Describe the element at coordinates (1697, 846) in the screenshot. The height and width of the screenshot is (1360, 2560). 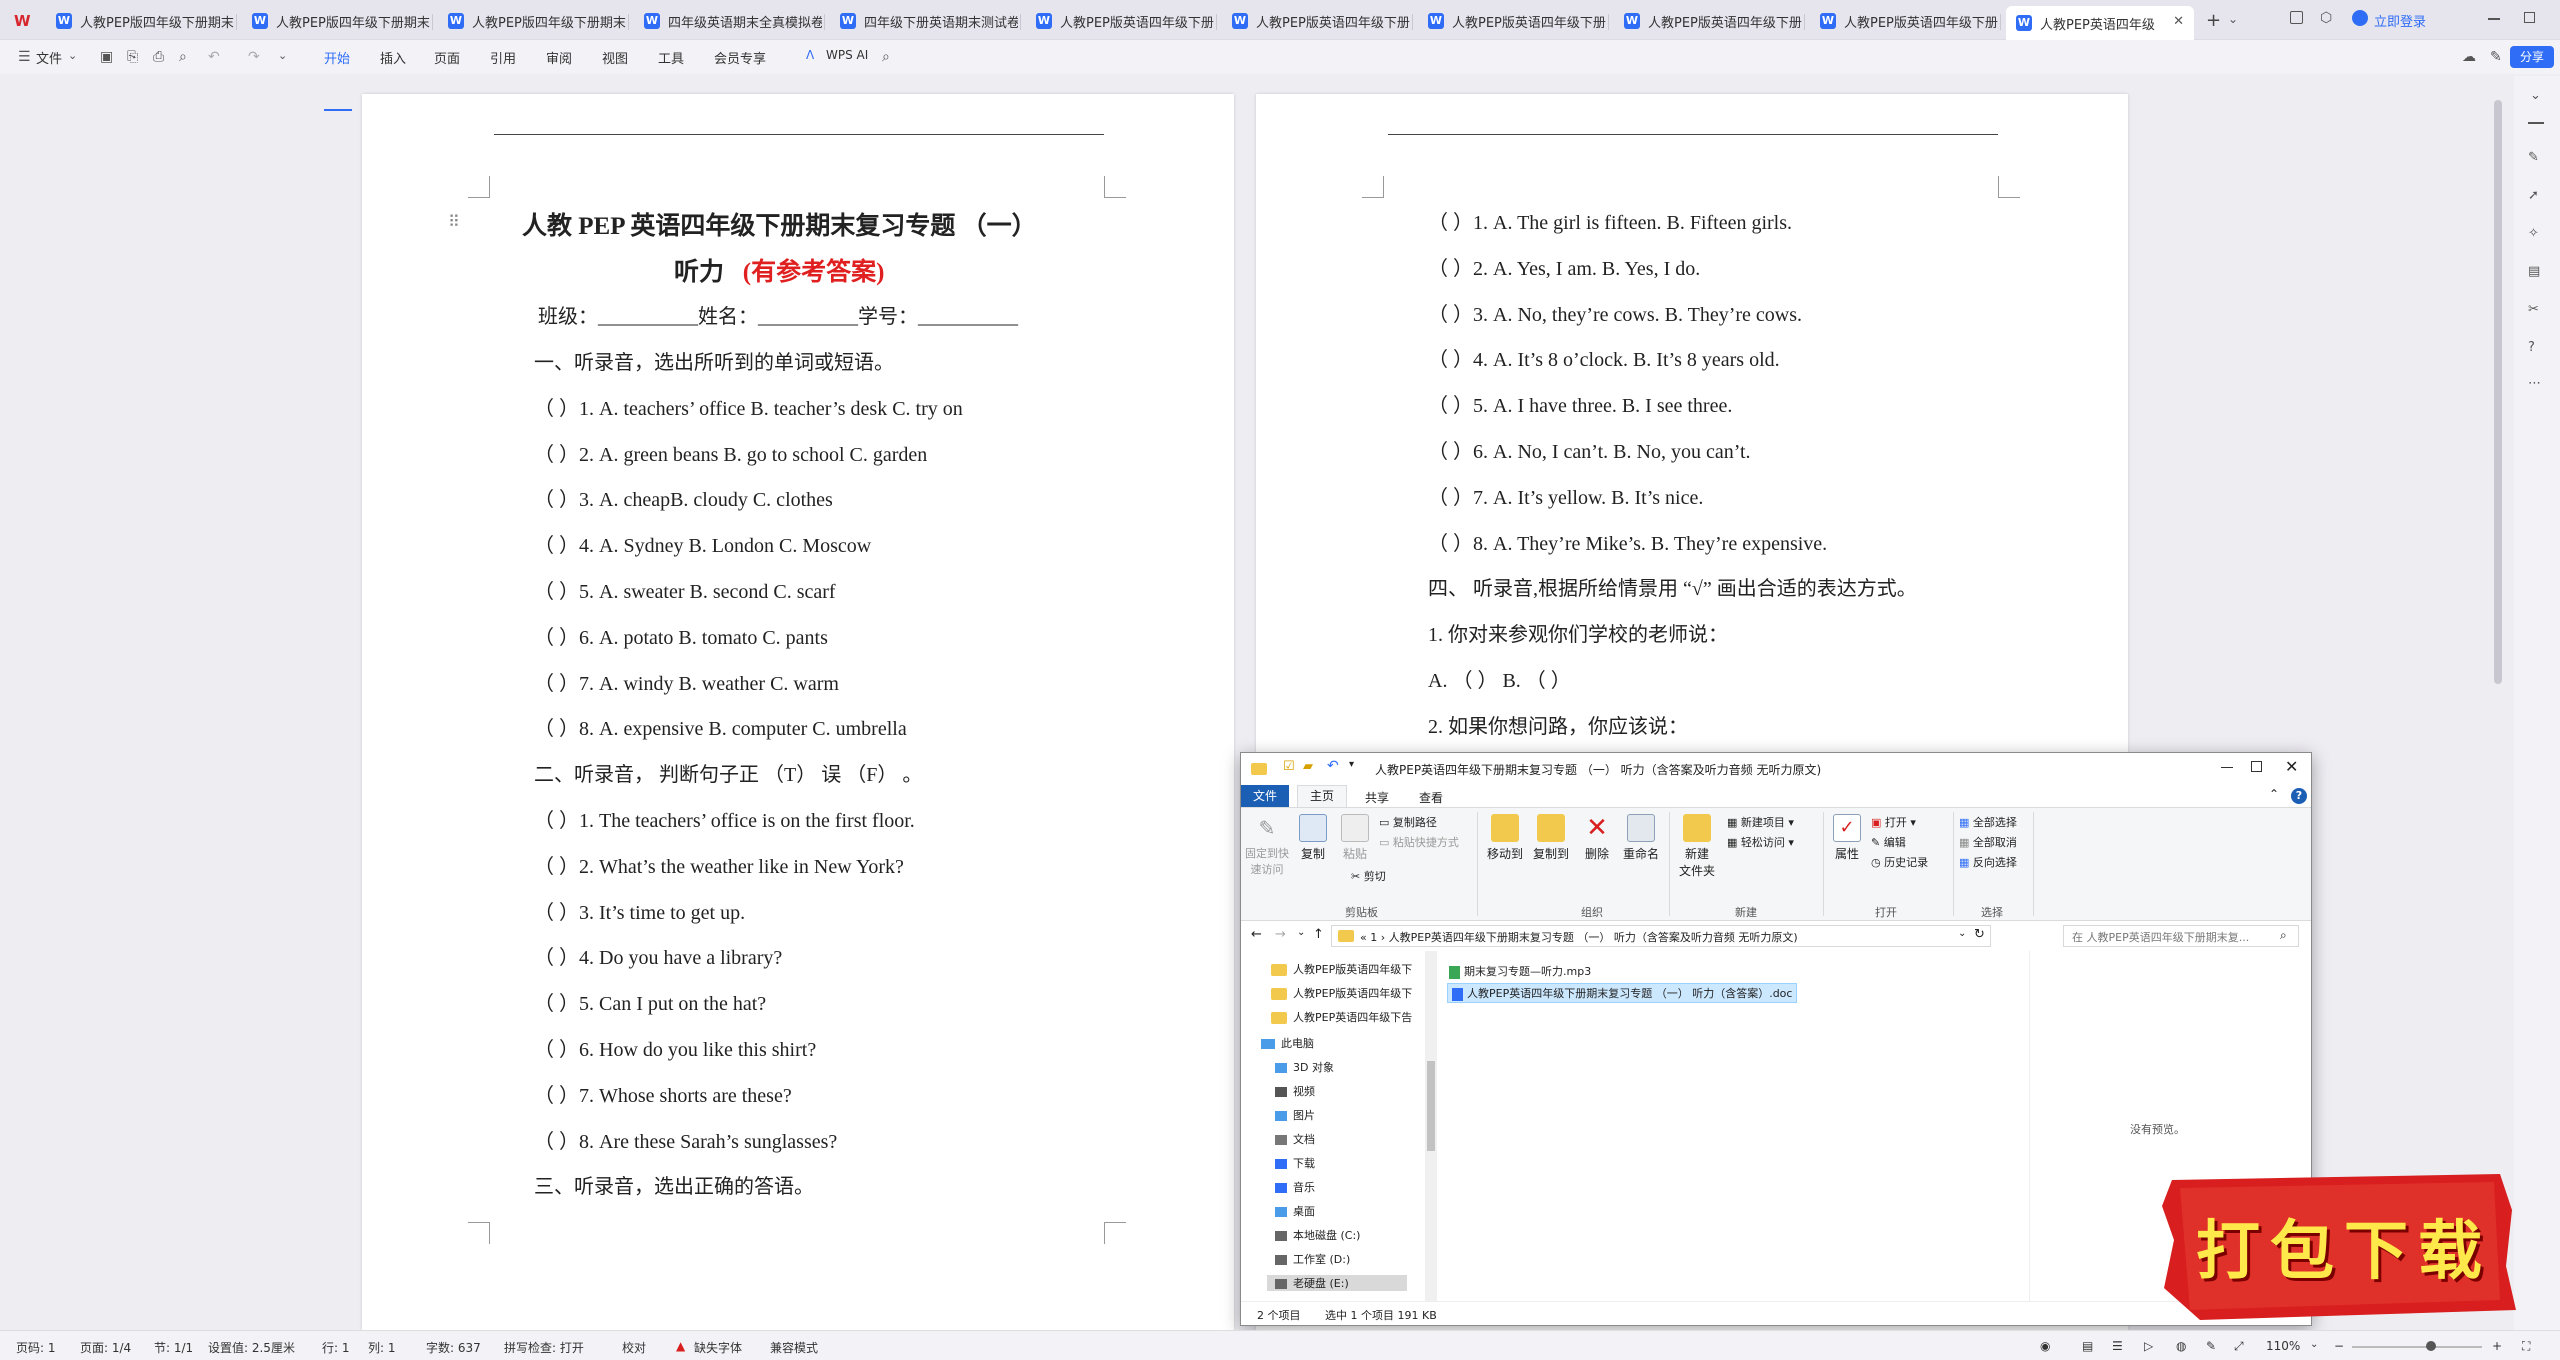
I see `new-folder-button: 新建 文件夹` at that location.